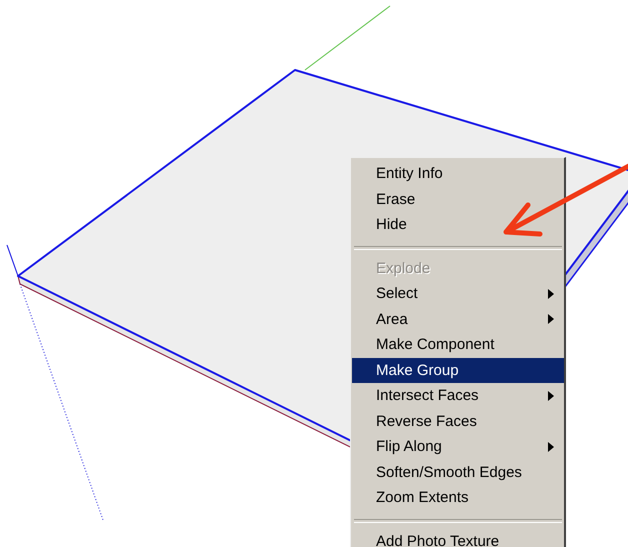 The height and width of the screenshot is (547, 628). What do you see at coordinates (458, 293) in the screenshot?
I see `menu-item: Select` at bounding box center [458, 293].